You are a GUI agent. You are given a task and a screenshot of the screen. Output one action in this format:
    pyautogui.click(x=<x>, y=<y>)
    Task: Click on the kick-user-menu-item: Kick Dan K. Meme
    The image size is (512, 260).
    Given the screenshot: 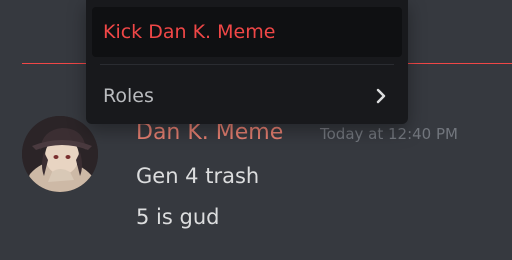 What is the action you would take?
    pyautogui.click(x=247, y=32)
    